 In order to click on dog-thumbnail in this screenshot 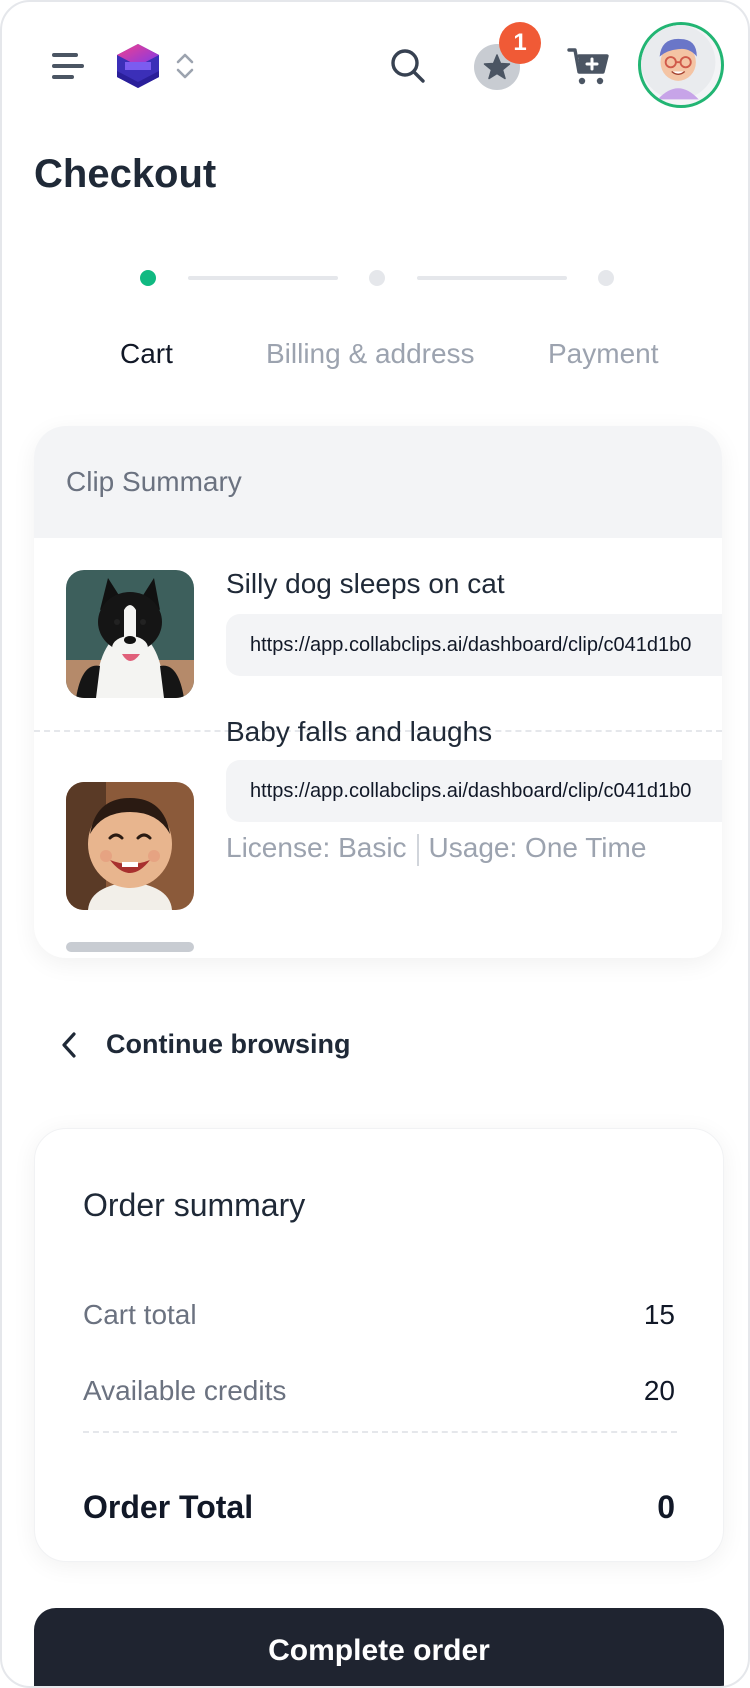, I will do `click(130, 634)`.